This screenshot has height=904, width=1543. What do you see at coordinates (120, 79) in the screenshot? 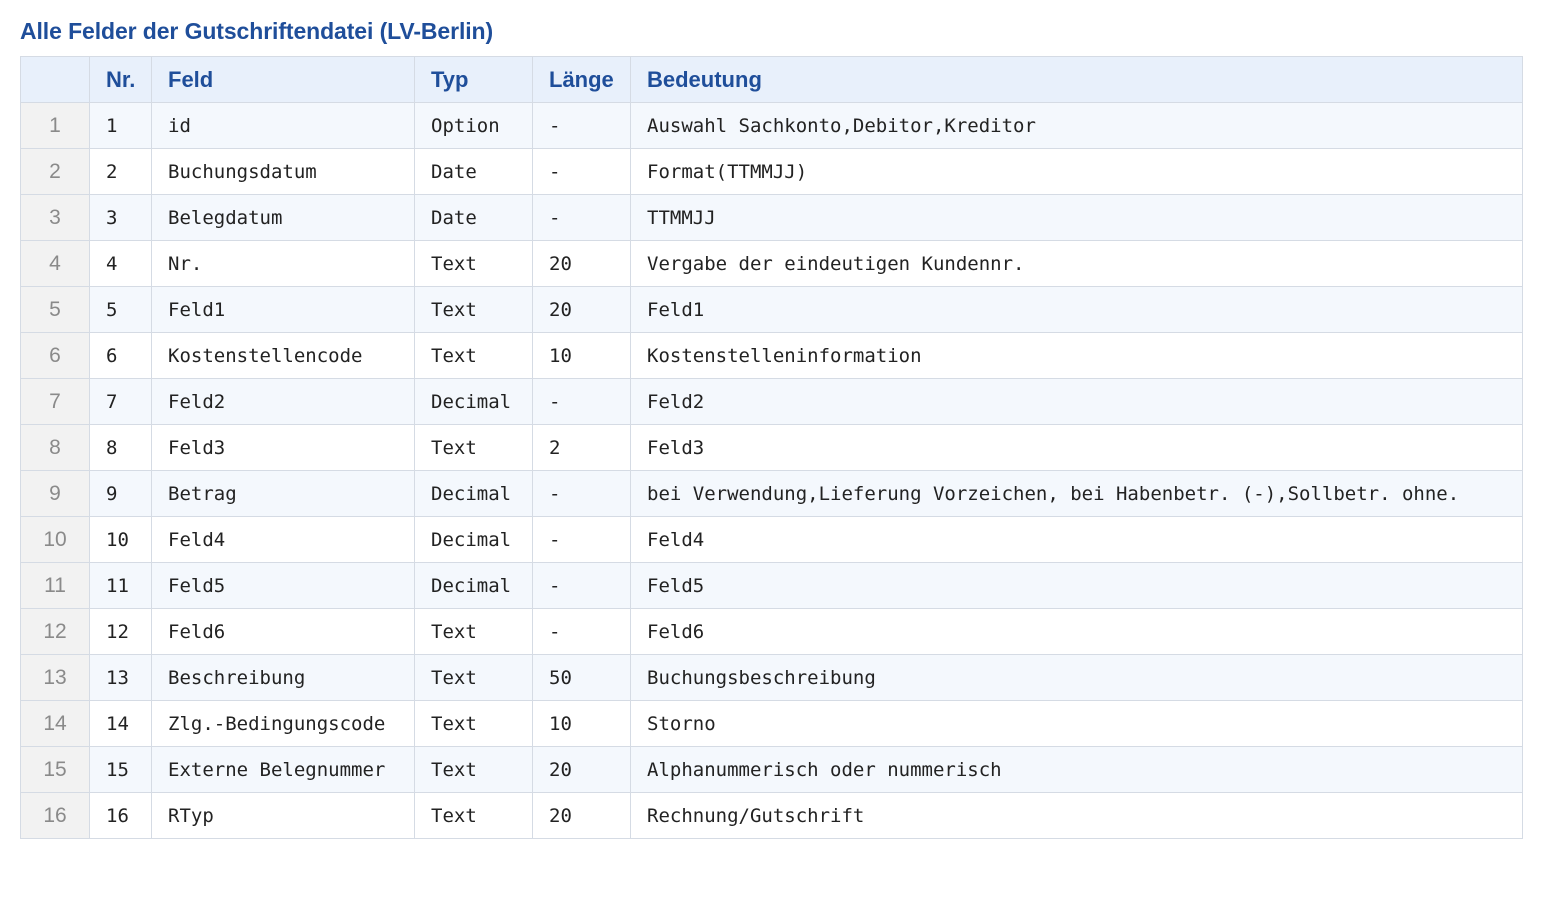
I see `header-nr: Nr.` at bounding box center [120, 79].